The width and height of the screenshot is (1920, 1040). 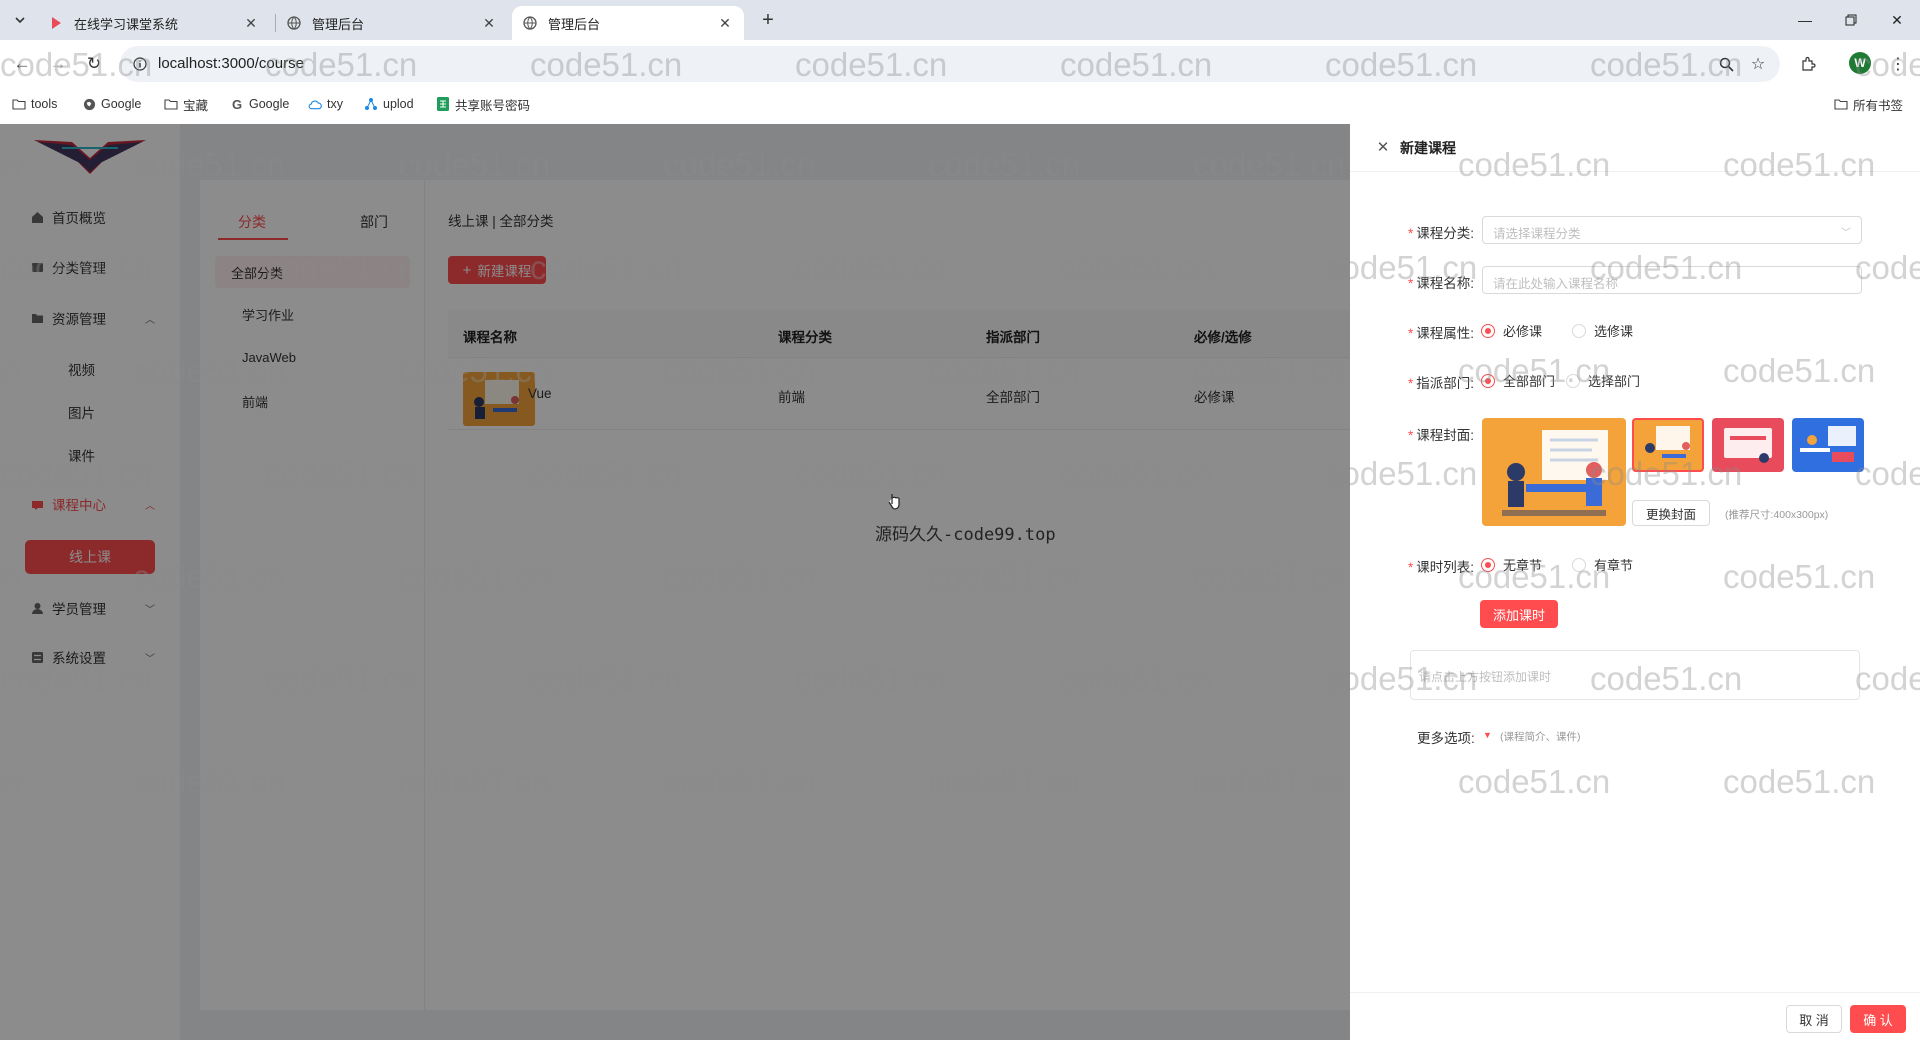 I want to click on drawer-header: ✕ 新建课程, so click(x=1635, y=148).